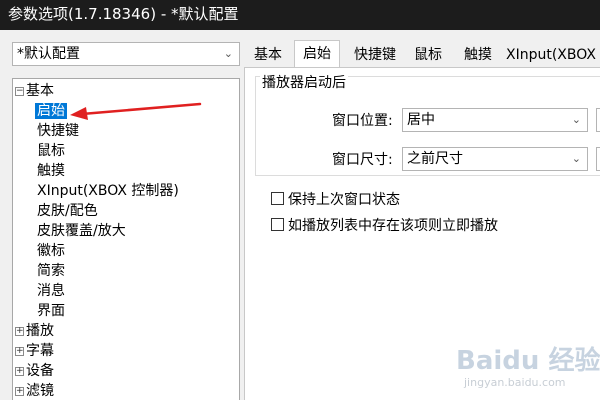 This screenshot has width=600, height=400. I want to click on tree-node-label: 设备, so click(40, 371).